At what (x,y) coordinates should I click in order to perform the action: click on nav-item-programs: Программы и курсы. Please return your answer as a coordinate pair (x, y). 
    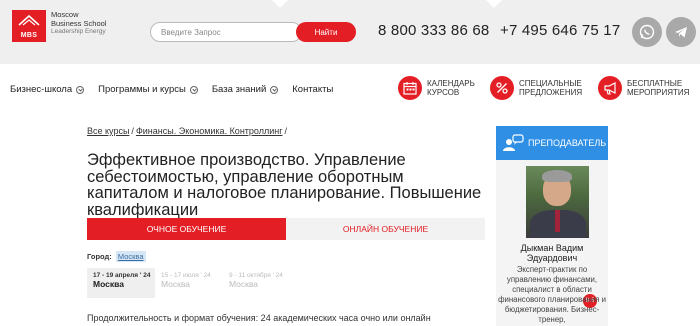
    Looking at the image, I should click on (148, 89).